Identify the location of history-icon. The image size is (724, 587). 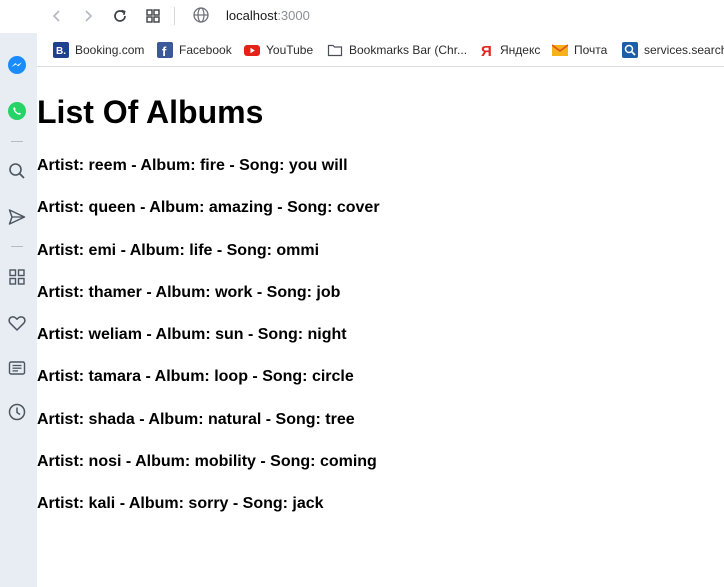
(17, 412).